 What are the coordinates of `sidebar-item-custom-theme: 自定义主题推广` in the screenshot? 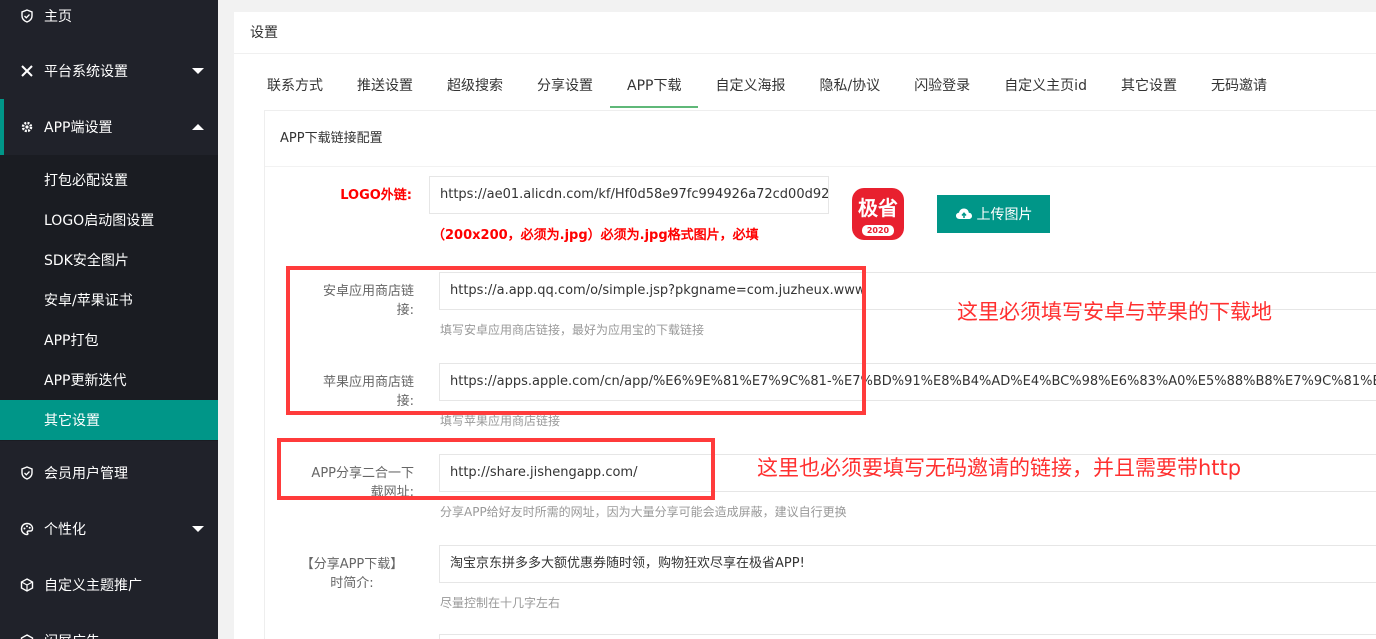 It's located at (109, 585).